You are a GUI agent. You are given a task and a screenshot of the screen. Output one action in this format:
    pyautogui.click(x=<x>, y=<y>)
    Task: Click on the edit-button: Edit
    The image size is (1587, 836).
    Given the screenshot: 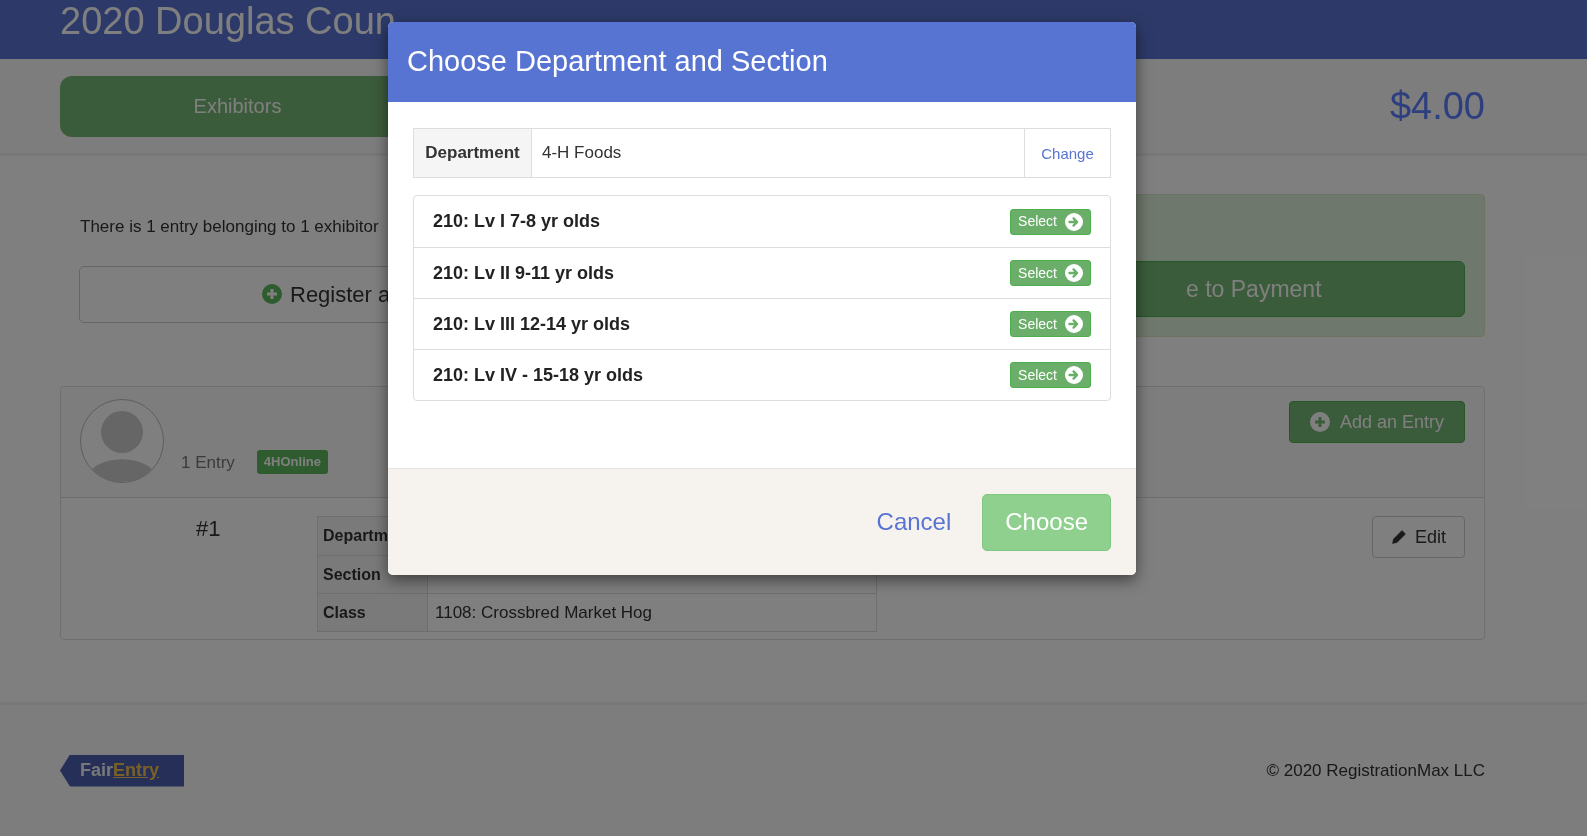 What is the action you would take?
    pyautogui.click(x=1418, y=537)
    